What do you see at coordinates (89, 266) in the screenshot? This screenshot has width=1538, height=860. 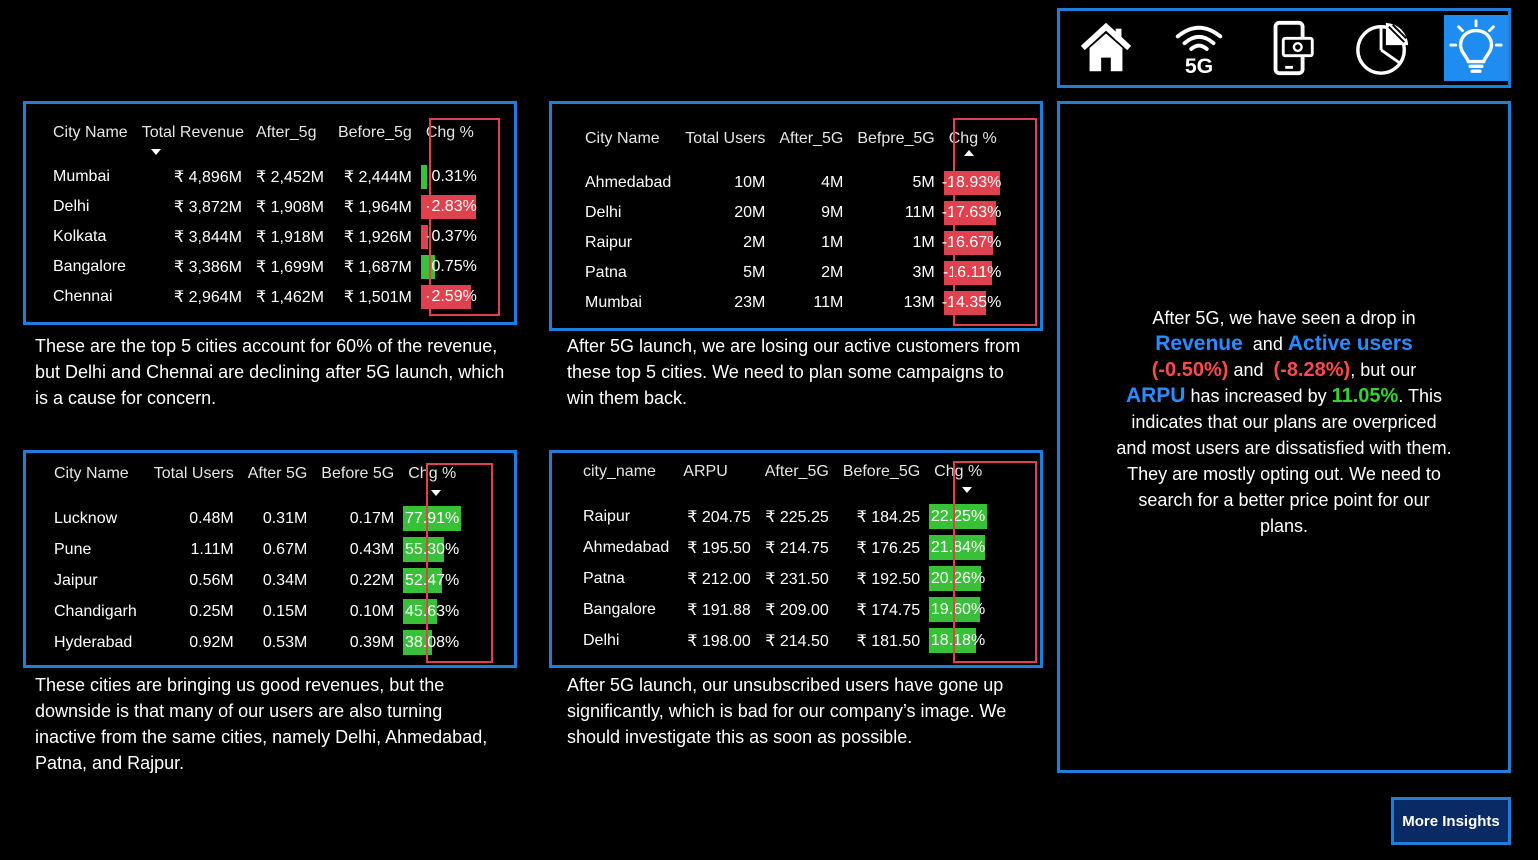 I see `city-name-cell: Bangalore` at bounding box center [89, 266].